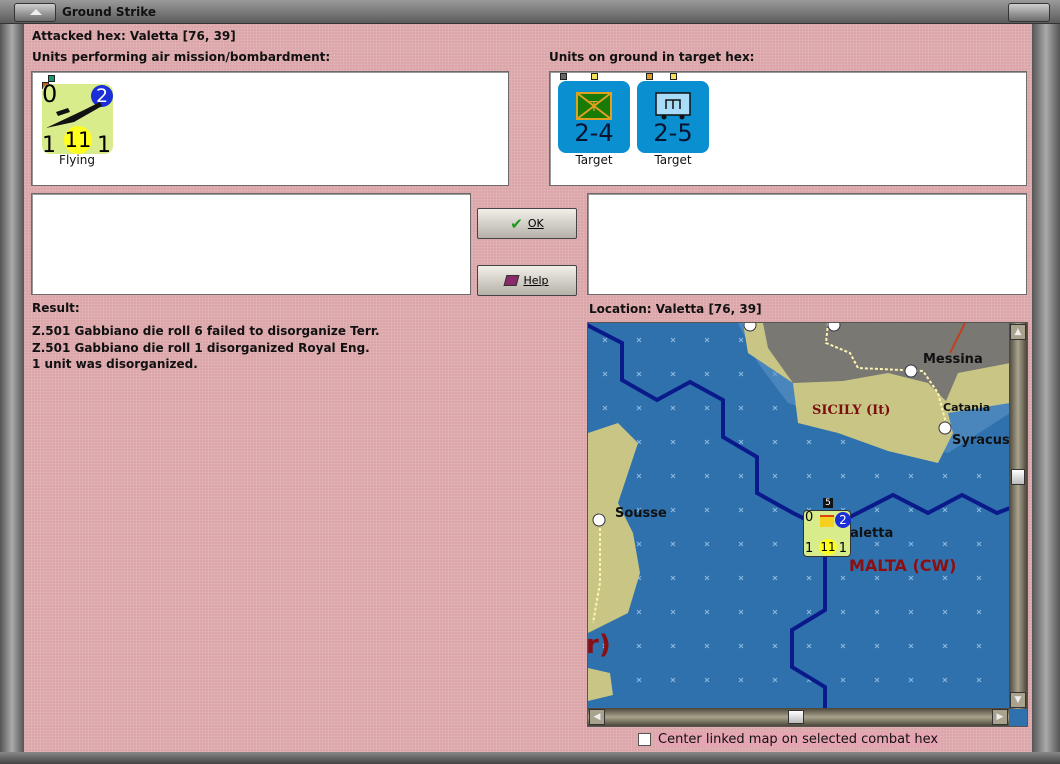  What do you see at coordinates (12, 394) in the screenshot?
I see `window-frame-left` at bounding box center [12, 394].